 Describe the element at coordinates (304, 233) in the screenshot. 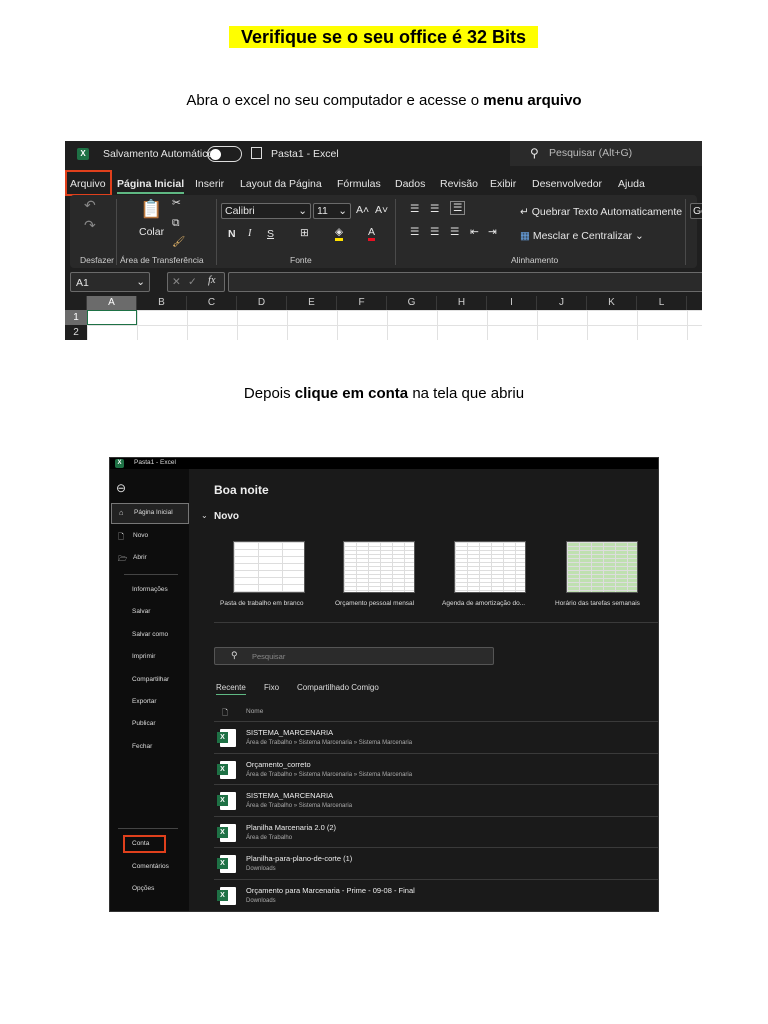

I see `borders-icon: ⊞` at that location.